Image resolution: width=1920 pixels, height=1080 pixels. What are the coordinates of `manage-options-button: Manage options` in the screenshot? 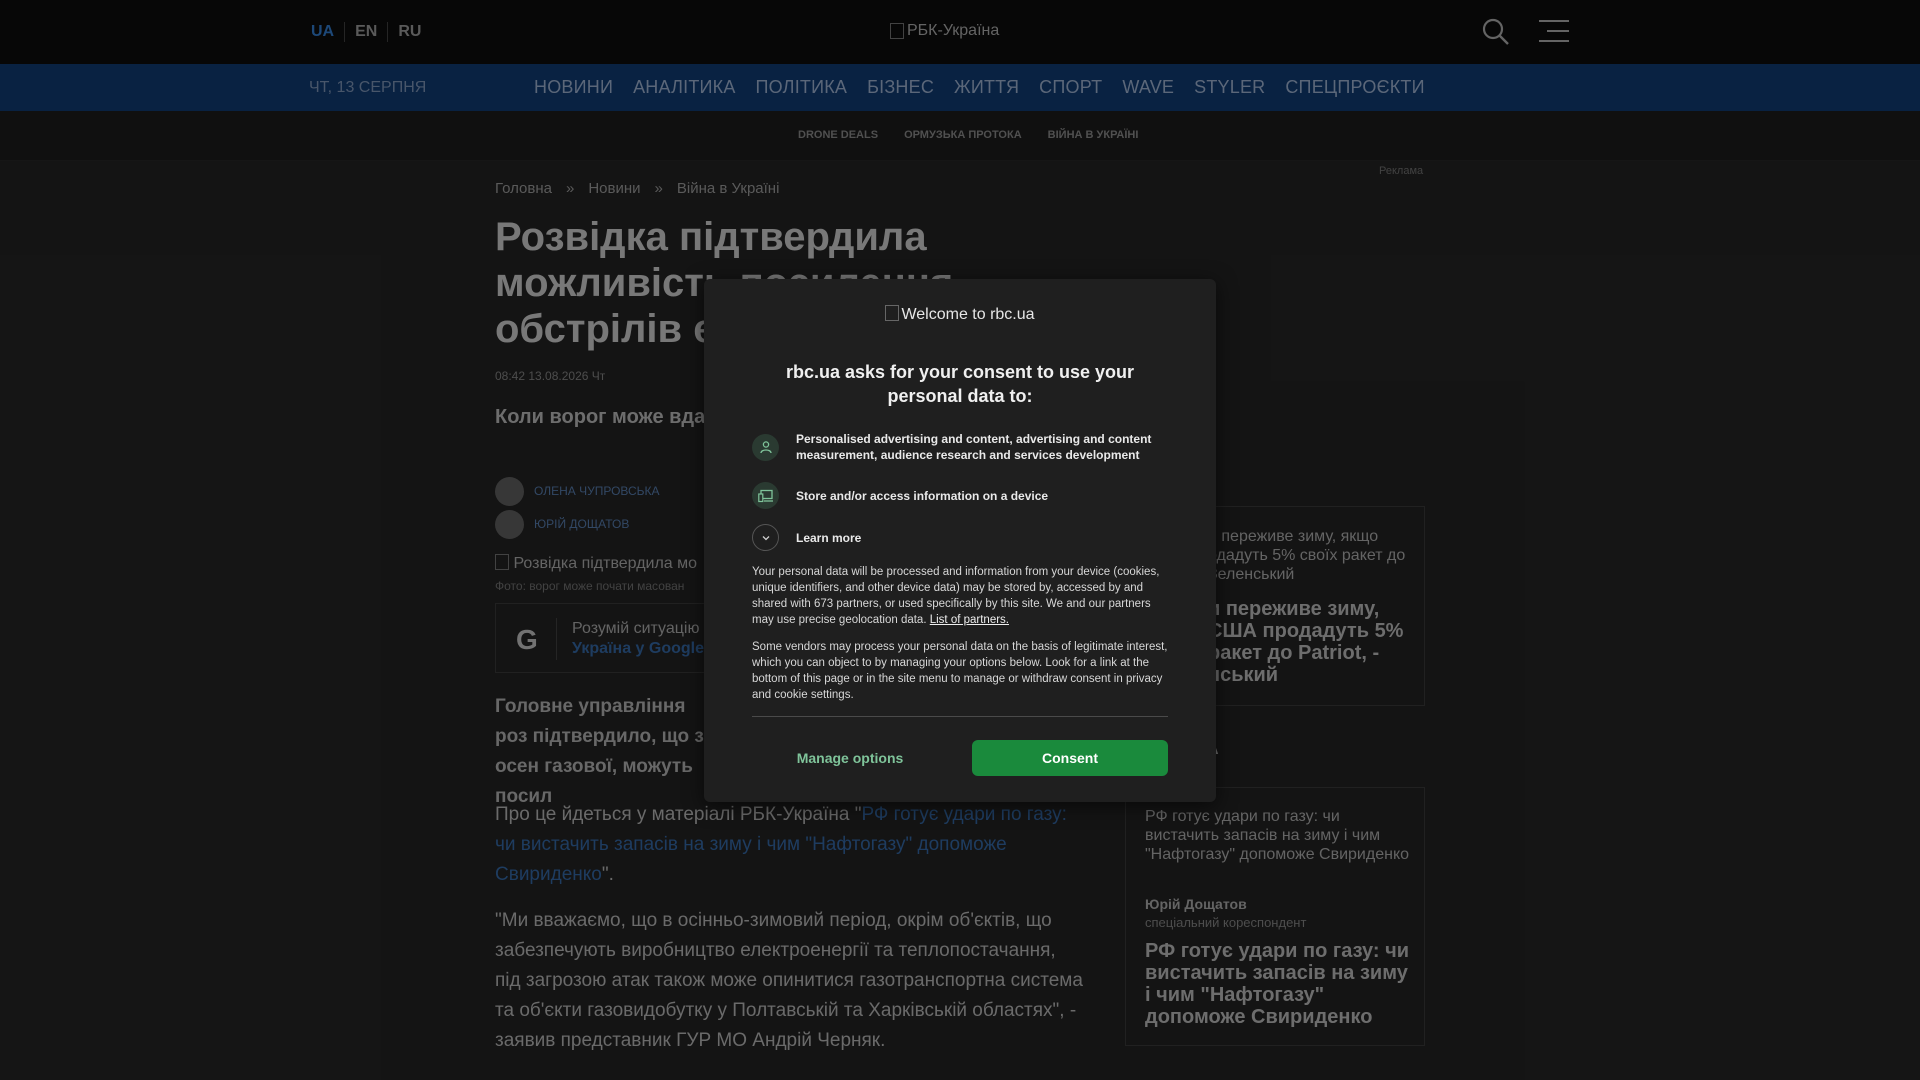 It's located at (850, 758).